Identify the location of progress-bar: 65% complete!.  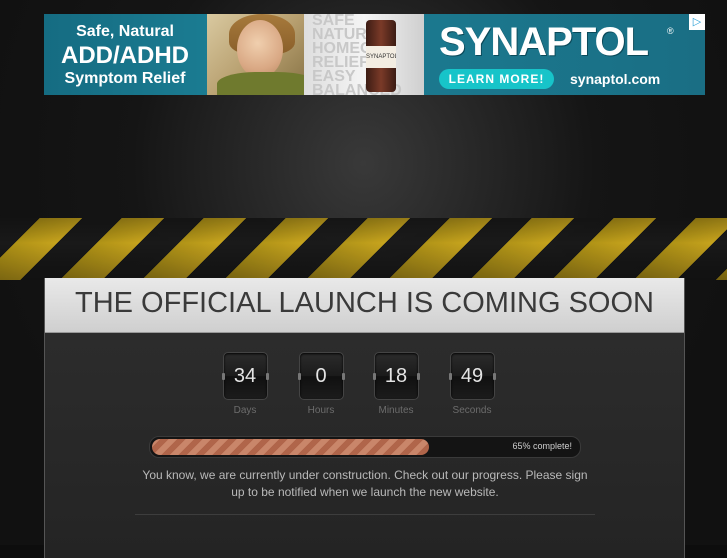
(365, 447).